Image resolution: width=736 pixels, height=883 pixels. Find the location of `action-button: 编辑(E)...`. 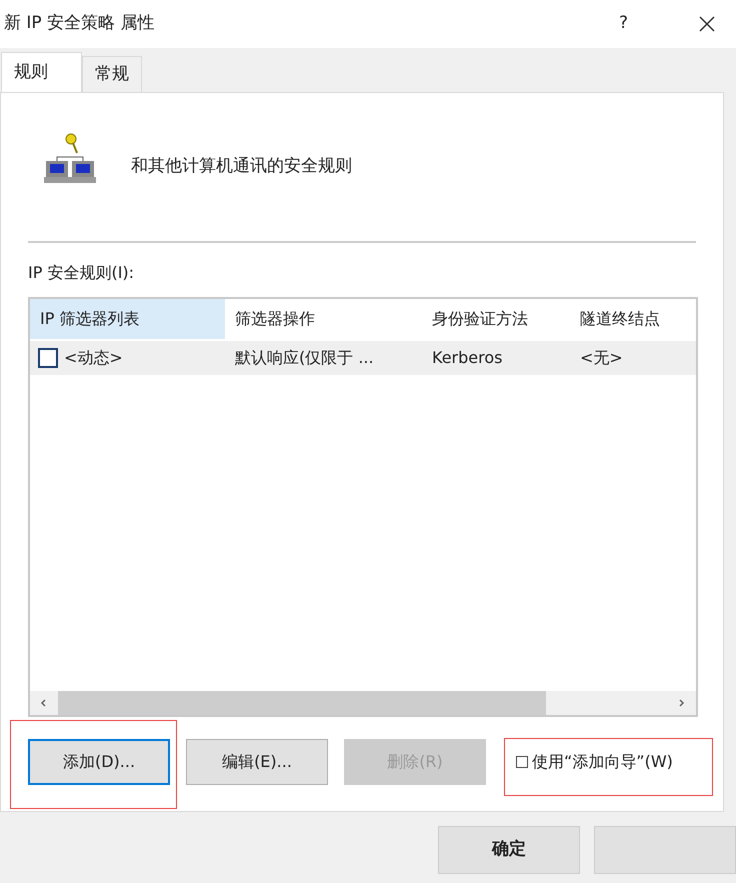

action-button: 编辑(E)... is located at coordinates (257, 762).